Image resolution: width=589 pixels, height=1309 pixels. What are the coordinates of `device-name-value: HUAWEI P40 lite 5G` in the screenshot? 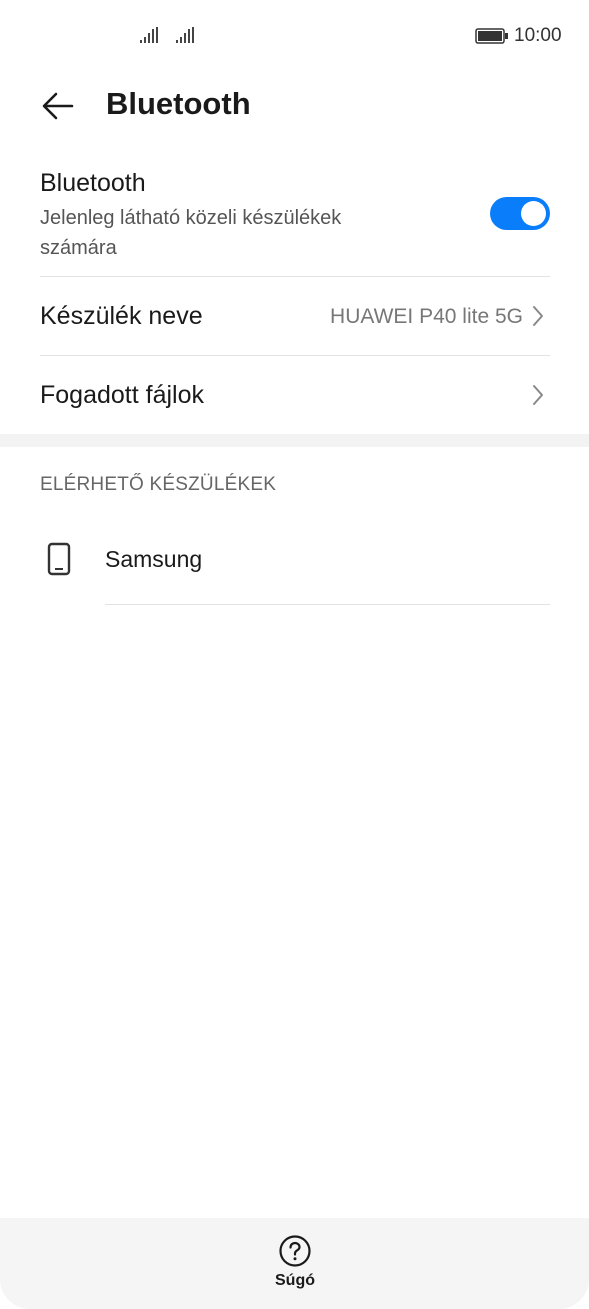 It's located at (426, 316).